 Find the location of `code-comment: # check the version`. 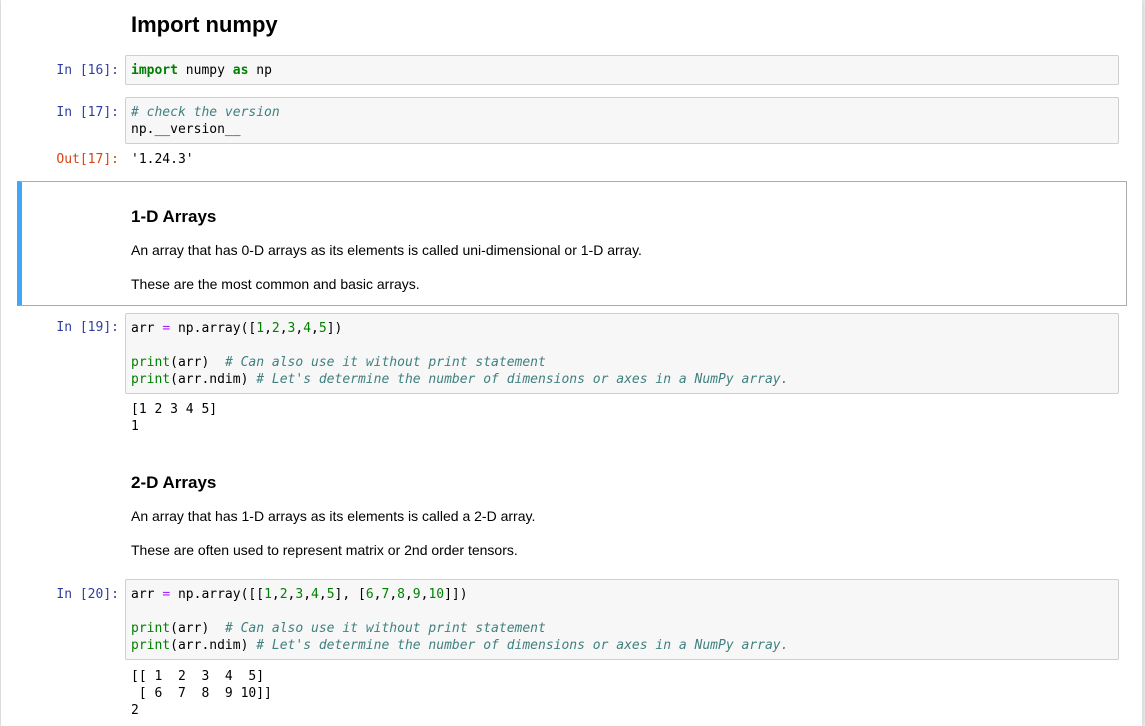

code-comment: # check the version is located at coordinates (205, 112).